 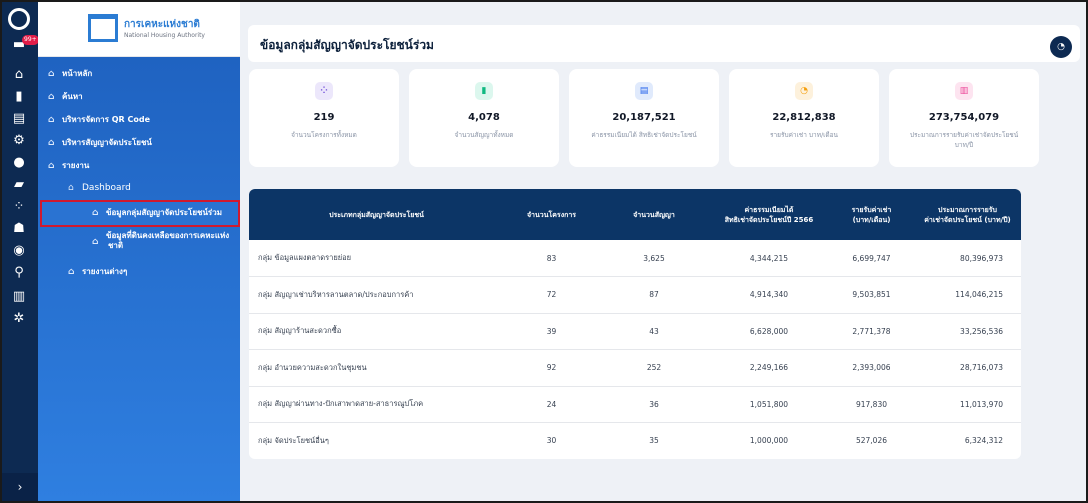 I want to click on sidebar-item-label: ข้อมูลกลุ่มสัญญาจัดประโยชน์ร่วม, so click(x=164, y=212).